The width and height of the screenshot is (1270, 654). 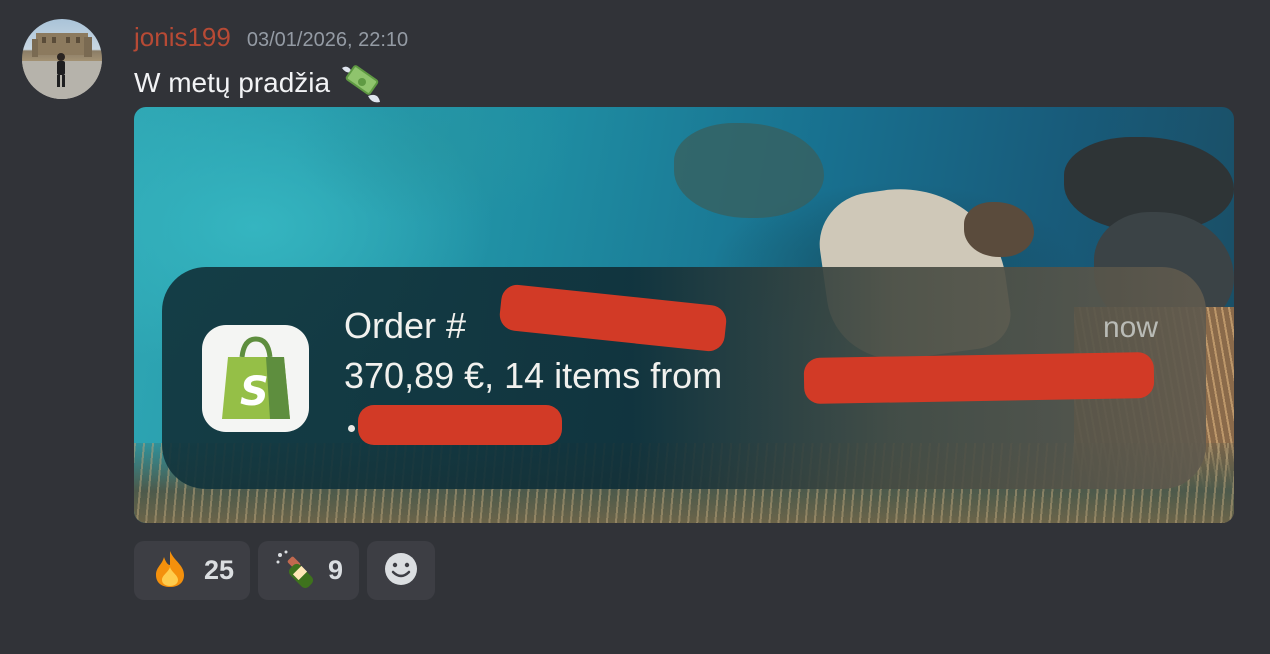 I want to click on message-header: jonis199 03/01/2026, 22:10, so click(x=271, y=37).